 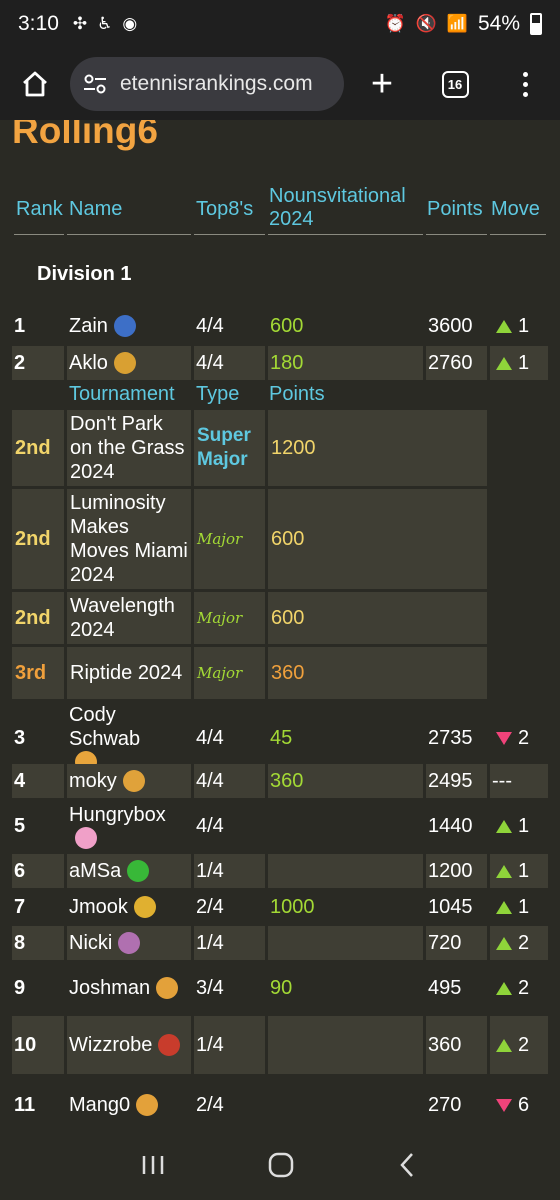 What do you see at coordinates (455, 84) in the screenshot?
I see `tab-switcher-button: 16` at bounding box center [455, 84].